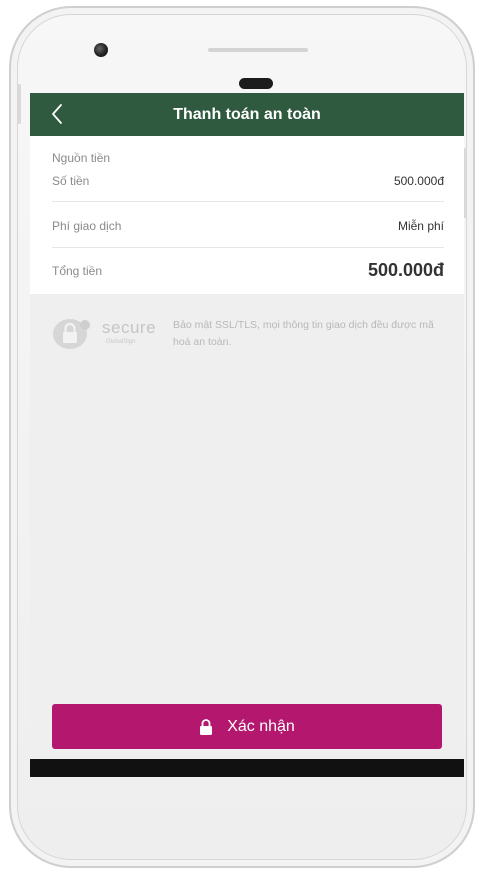 The image size is (485, 874). Describe the element at coordinates (71, 334) in the screenshot. I see `padlock-badge-icon` at that location.